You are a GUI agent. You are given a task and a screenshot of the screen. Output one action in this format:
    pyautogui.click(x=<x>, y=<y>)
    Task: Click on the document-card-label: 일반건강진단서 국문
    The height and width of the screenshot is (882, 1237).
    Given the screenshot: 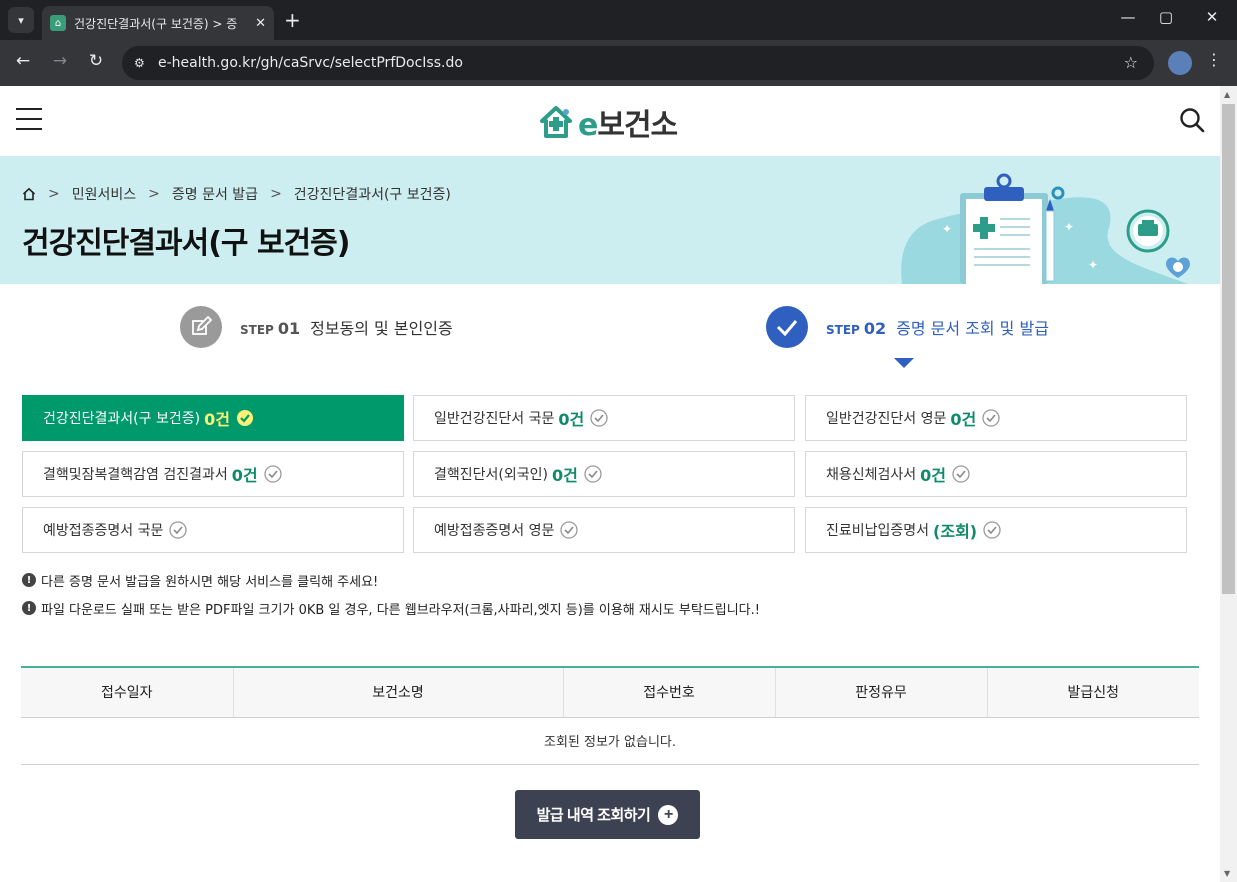 What is the action you would take?
    pyautogui.click(x=494, y=419)
    